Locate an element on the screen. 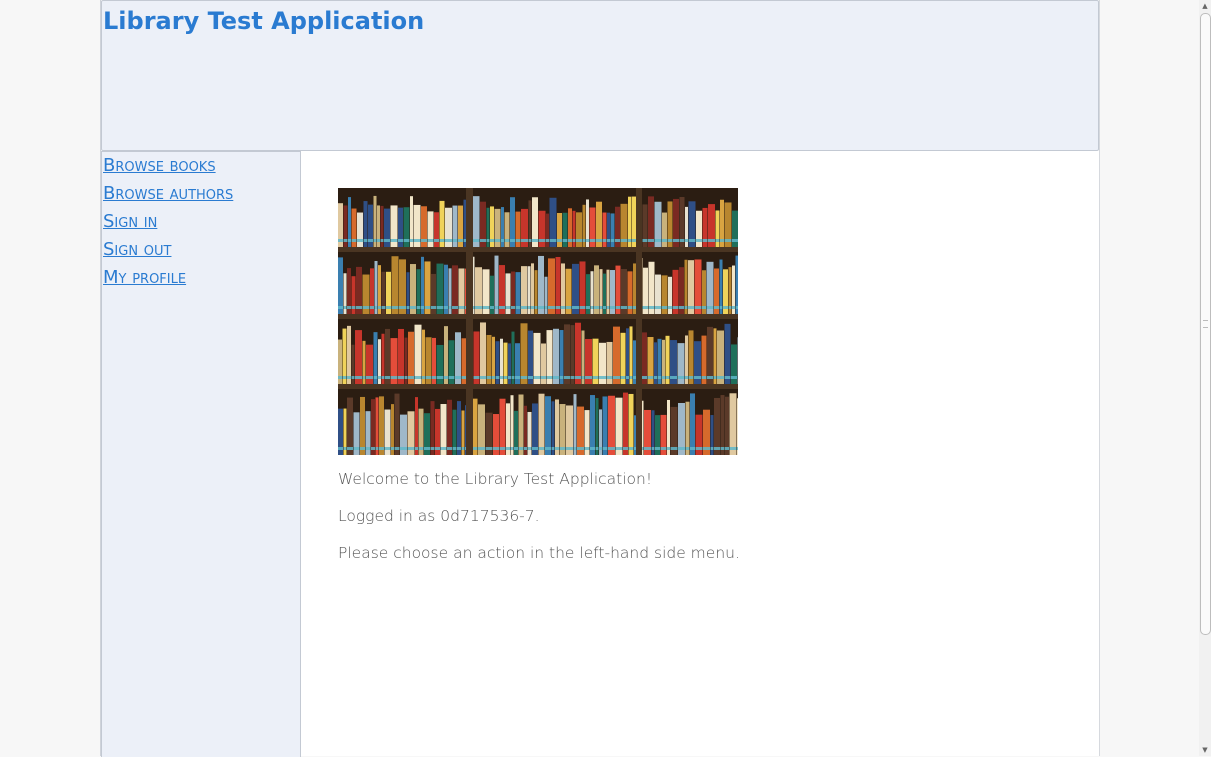 The image size is (1211, 757). my-profile-link: My profile is located at coordinates (144, 277).